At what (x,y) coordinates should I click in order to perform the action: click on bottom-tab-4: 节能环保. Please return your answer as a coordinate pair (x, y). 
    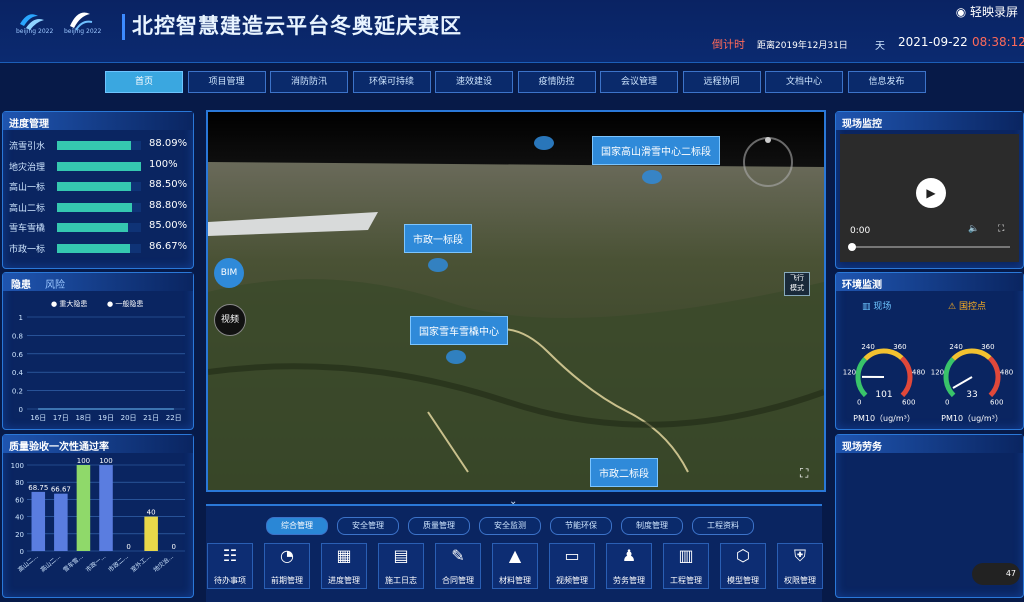
    Looking at the image, I should click on (581, 526).